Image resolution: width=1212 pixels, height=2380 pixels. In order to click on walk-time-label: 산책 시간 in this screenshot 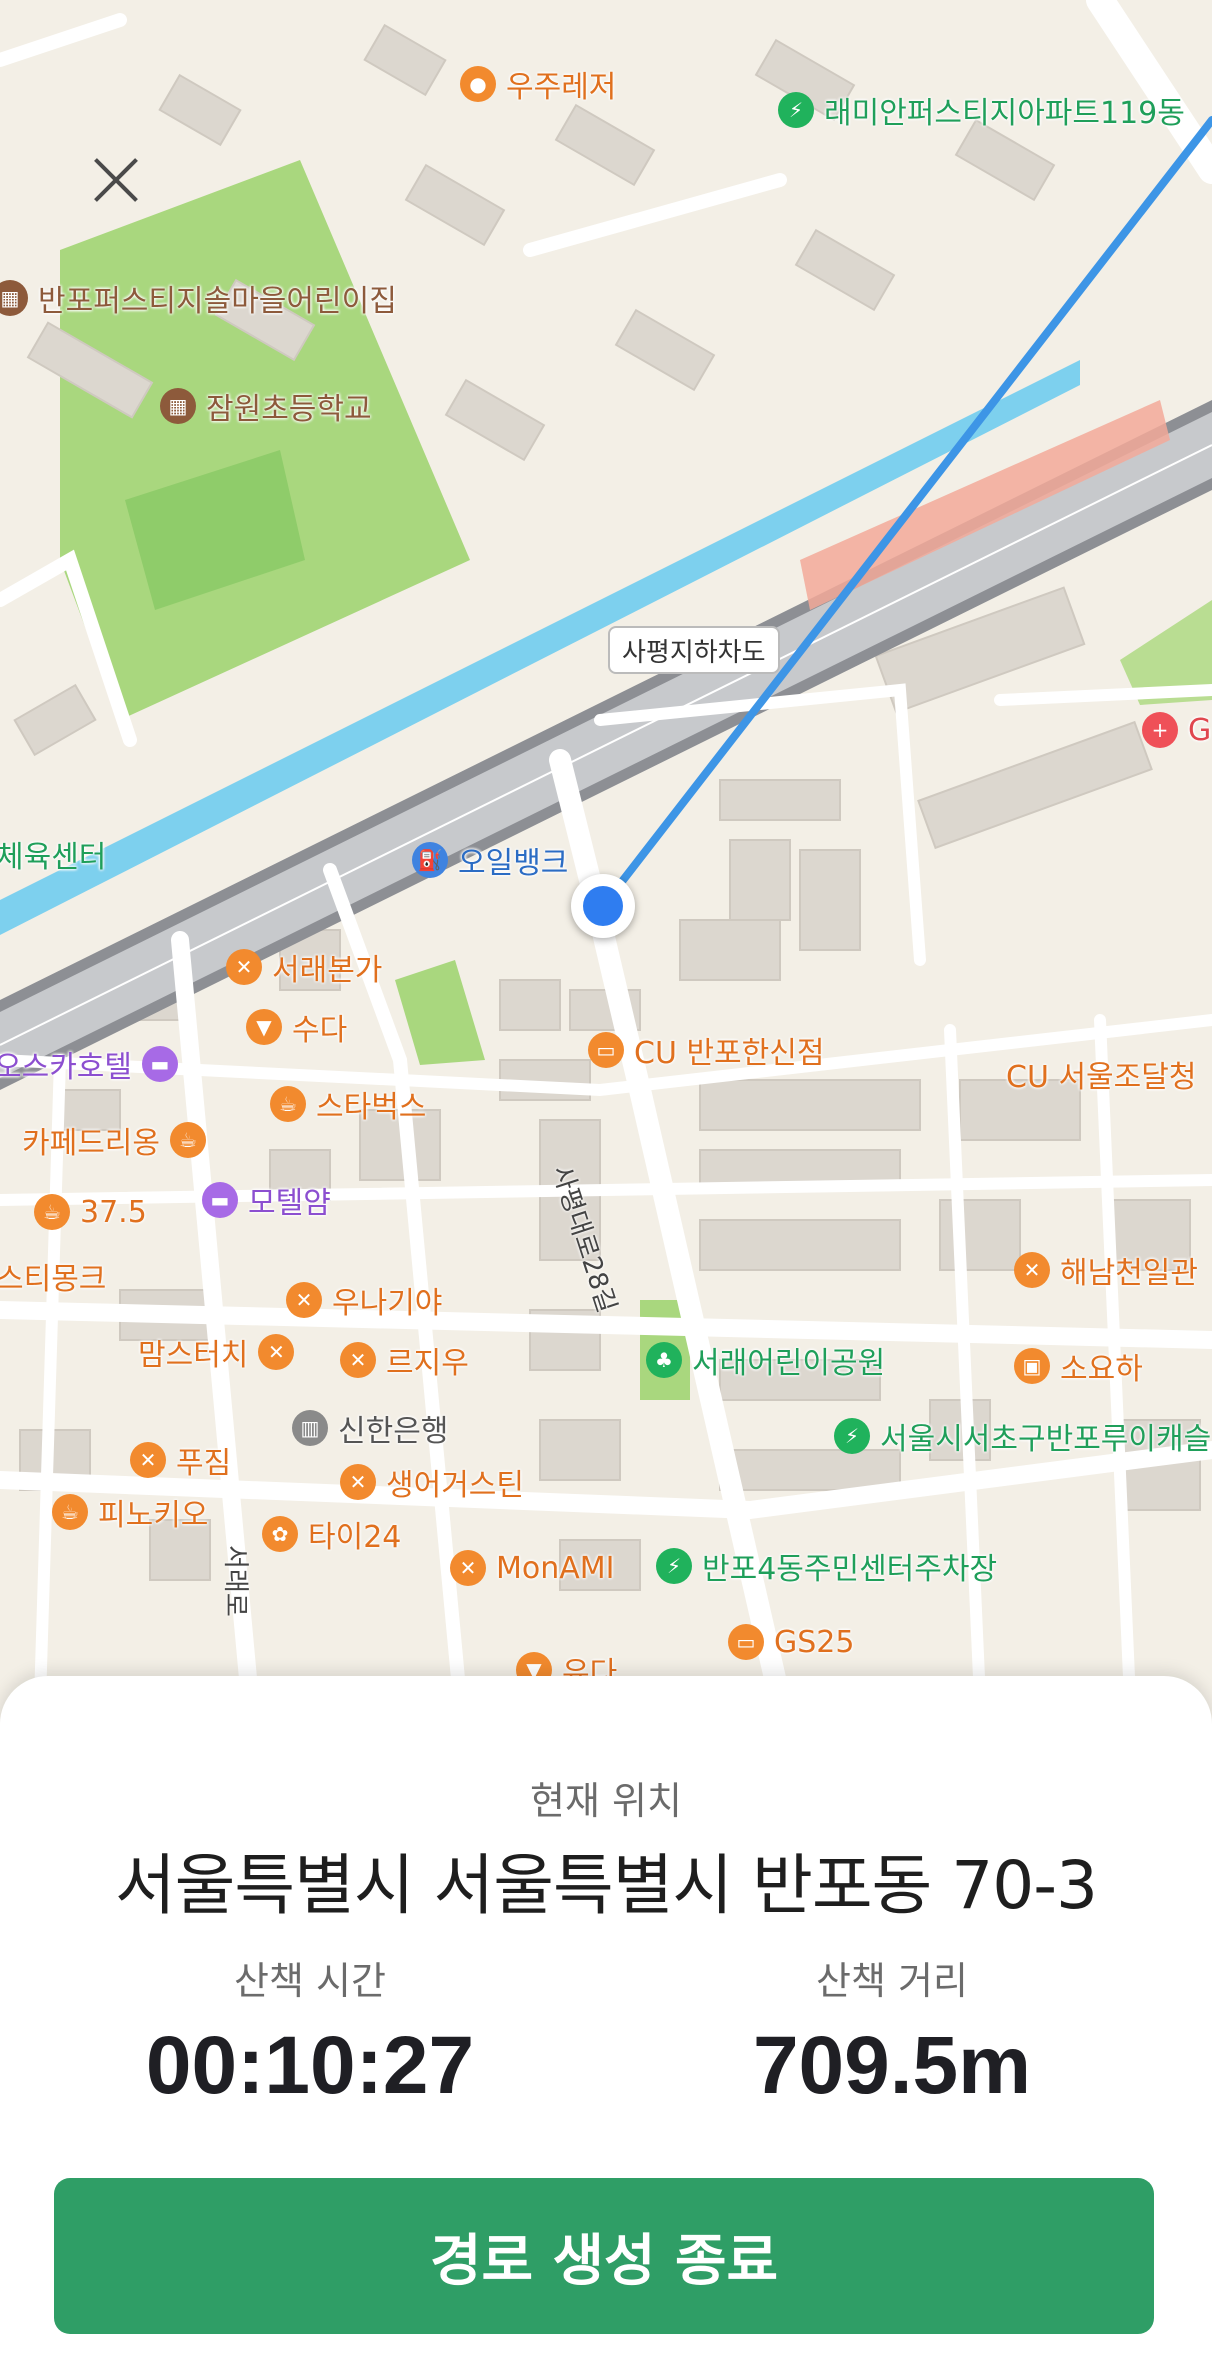, I will do `click(310, 1981)`.